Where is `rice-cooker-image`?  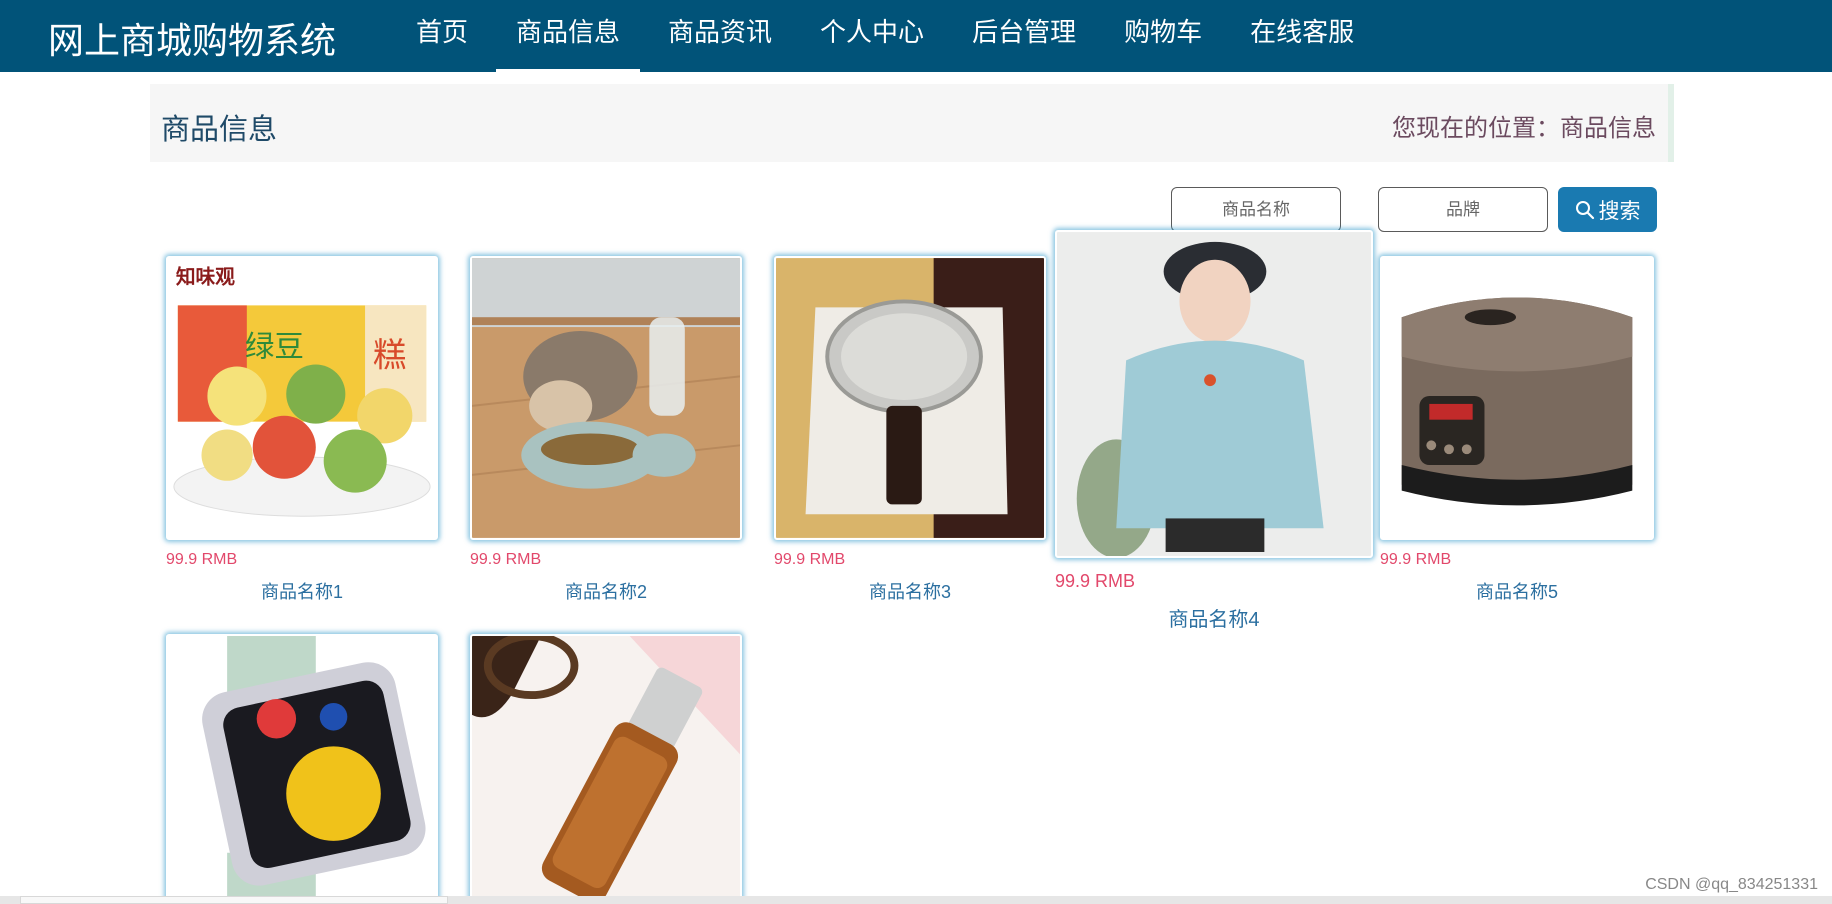 rice-cooker-image is located at coordinates (1517, 398).